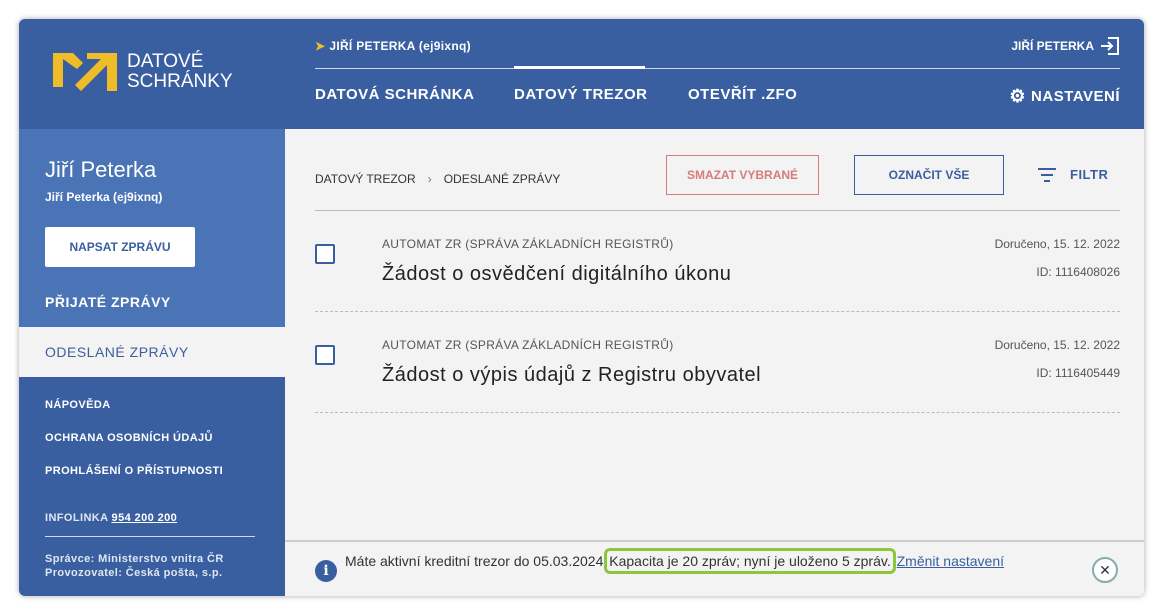 This screenshot has width=1163, height=613. Describe the element at coordinates (1105, 570) in the screenshot. I see `close-icon: ✕` at that location.